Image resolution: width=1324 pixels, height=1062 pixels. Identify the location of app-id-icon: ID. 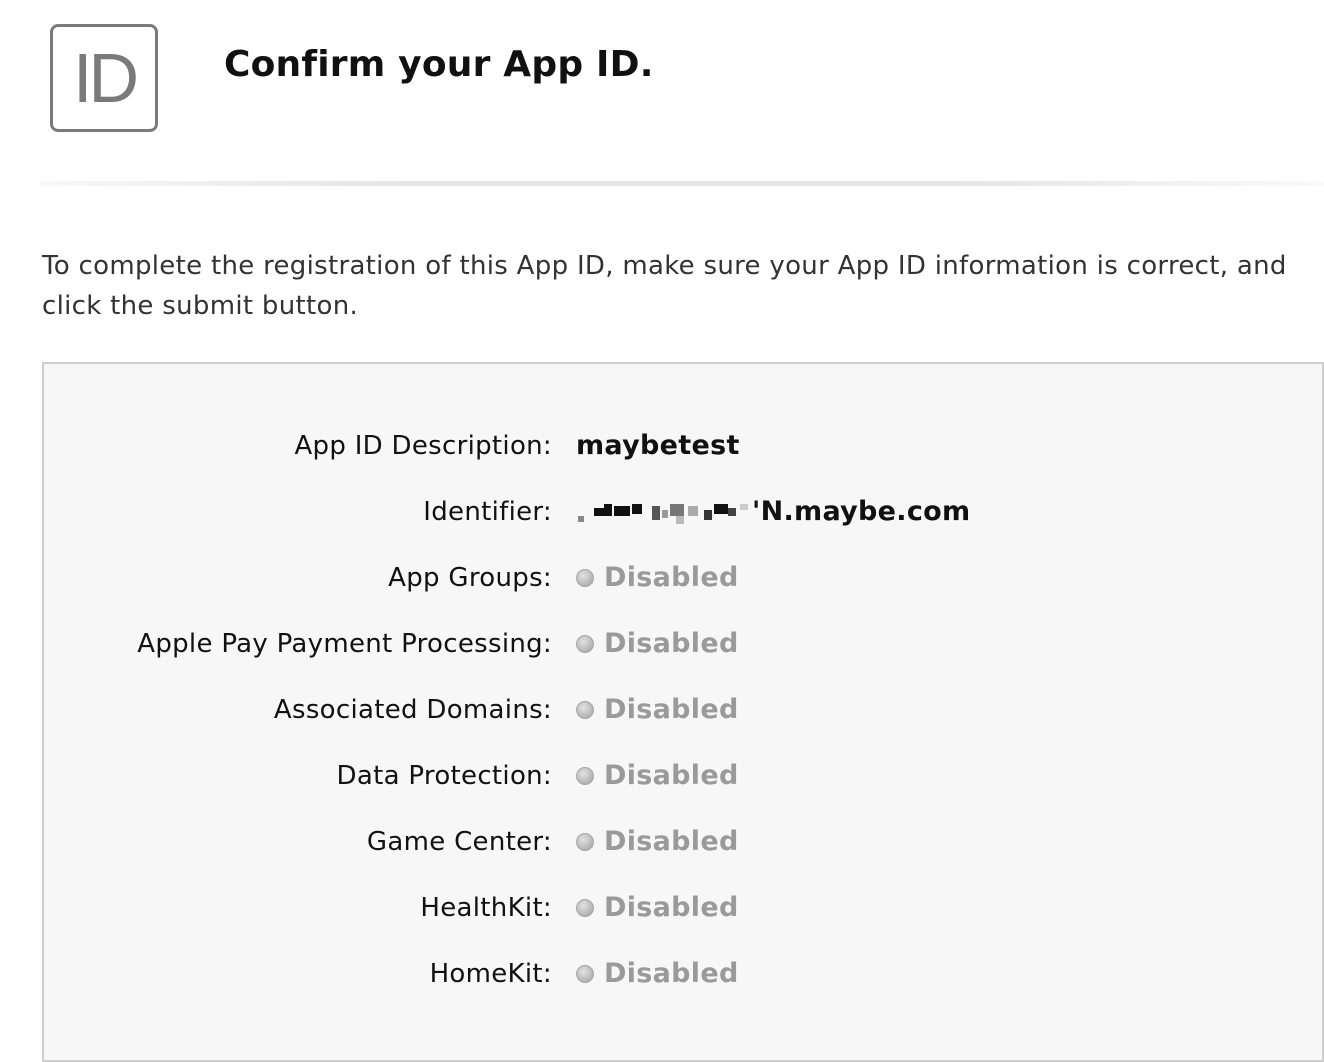
(104, 78).